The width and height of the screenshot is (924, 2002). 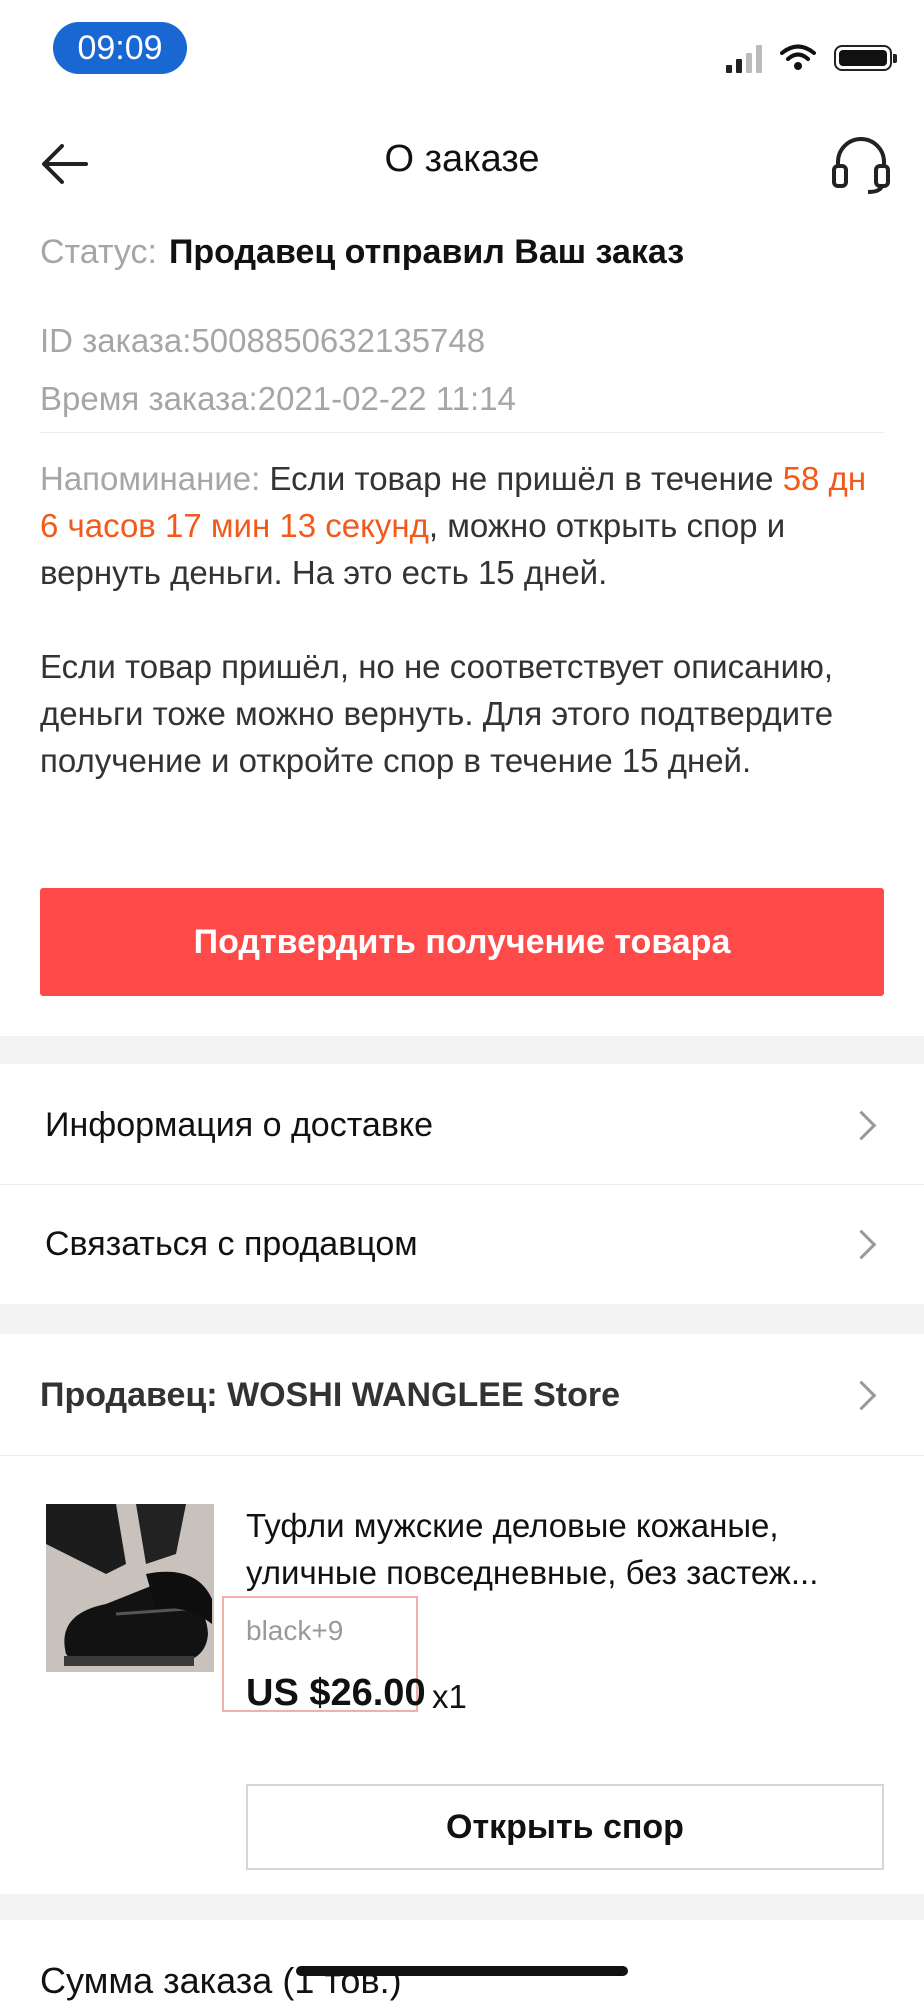 I want to click on product-sku: black+9, so click(x=295, y=1630).